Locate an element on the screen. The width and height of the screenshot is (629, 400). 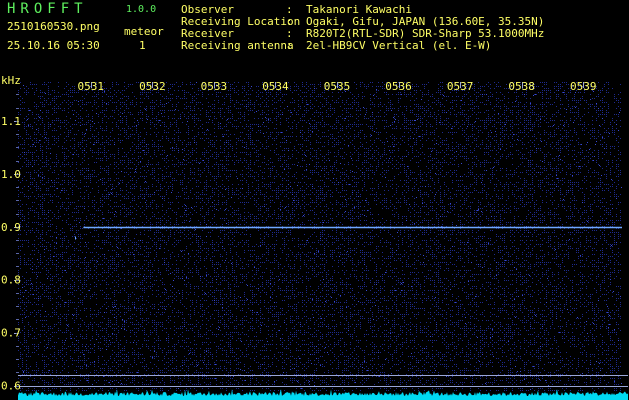
antenna-label: Receiving antenna is located at coordinates (237, 45).